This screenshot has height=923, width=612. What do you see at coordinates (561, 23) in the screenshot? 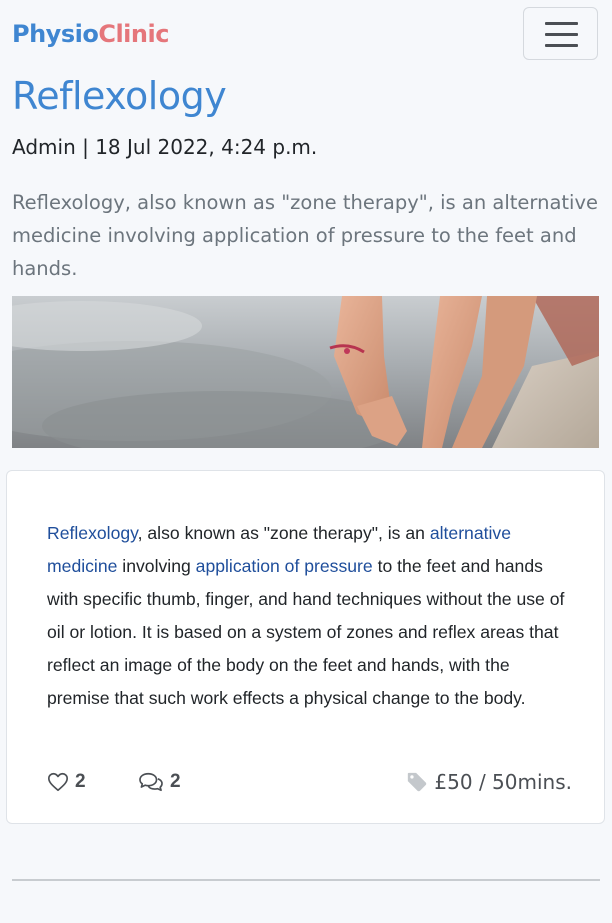
I see `hamburger-menu-icon` at bounding box center [561, 23].